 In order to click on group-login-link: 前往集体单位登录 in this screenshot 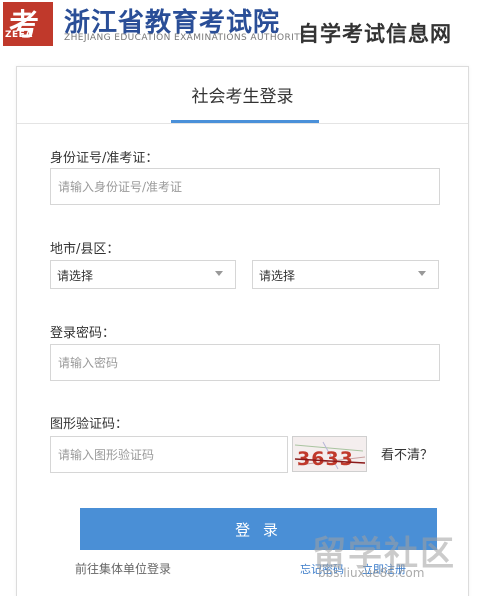, I will do `click(123, 568)`.